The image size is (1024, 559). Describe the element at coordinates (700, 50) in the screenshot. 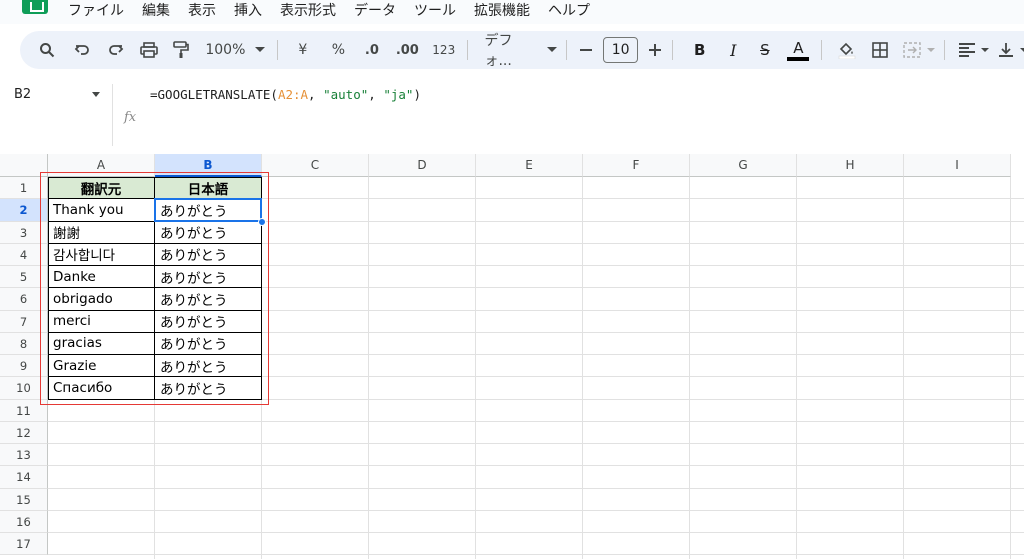

I see `bold-button: B` at that location.